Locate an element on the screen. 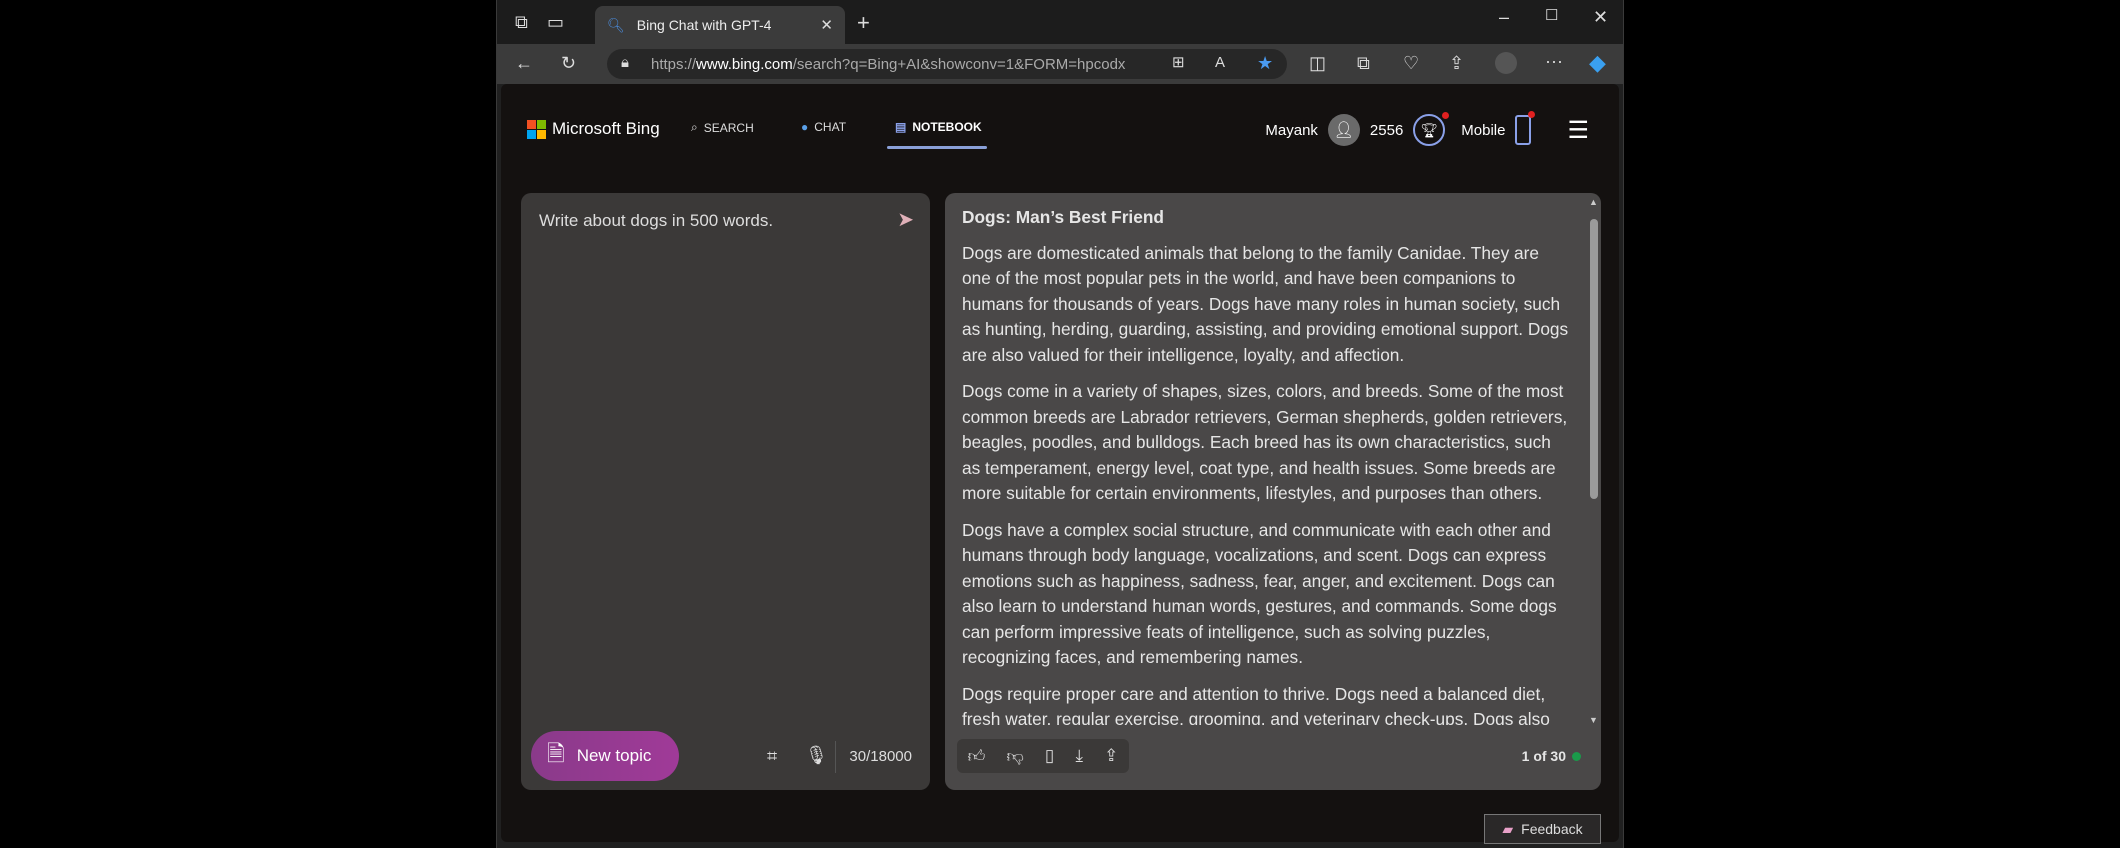 This screenshot has height=848, width=2120. search-favicon-icon: 🔍︎ is located at coordinates (616, 24).